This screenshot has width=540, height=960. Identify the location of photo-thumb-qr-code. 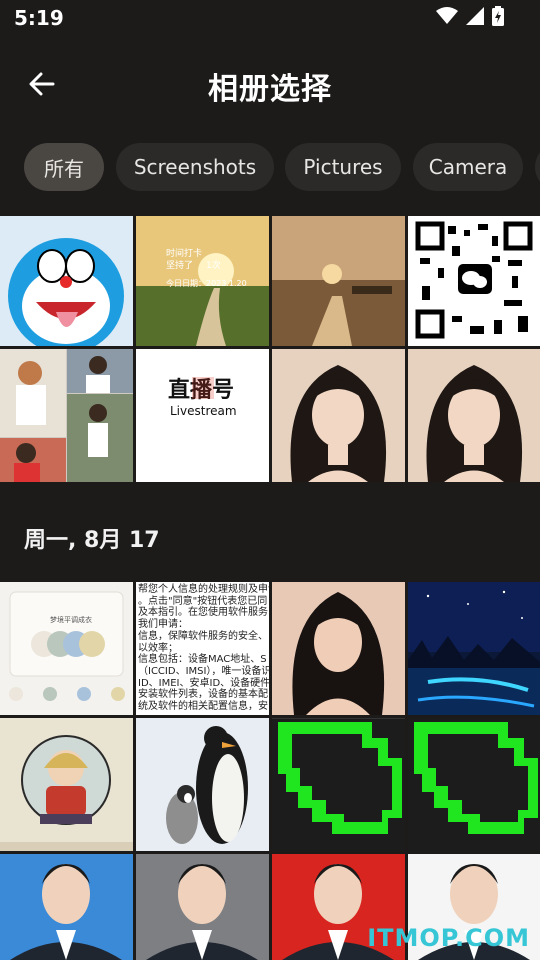
(474, 281).